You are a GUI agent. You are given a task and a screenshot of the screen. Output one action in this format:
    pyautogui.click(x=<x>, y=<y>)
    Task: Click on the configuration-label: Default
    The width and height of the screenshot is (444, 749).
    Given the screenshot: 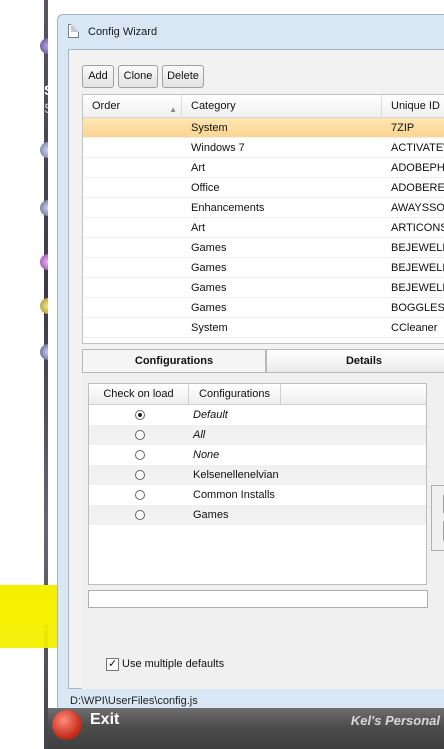 What is the action you would take?
    pyautogui.click(x=210, y=415)
    